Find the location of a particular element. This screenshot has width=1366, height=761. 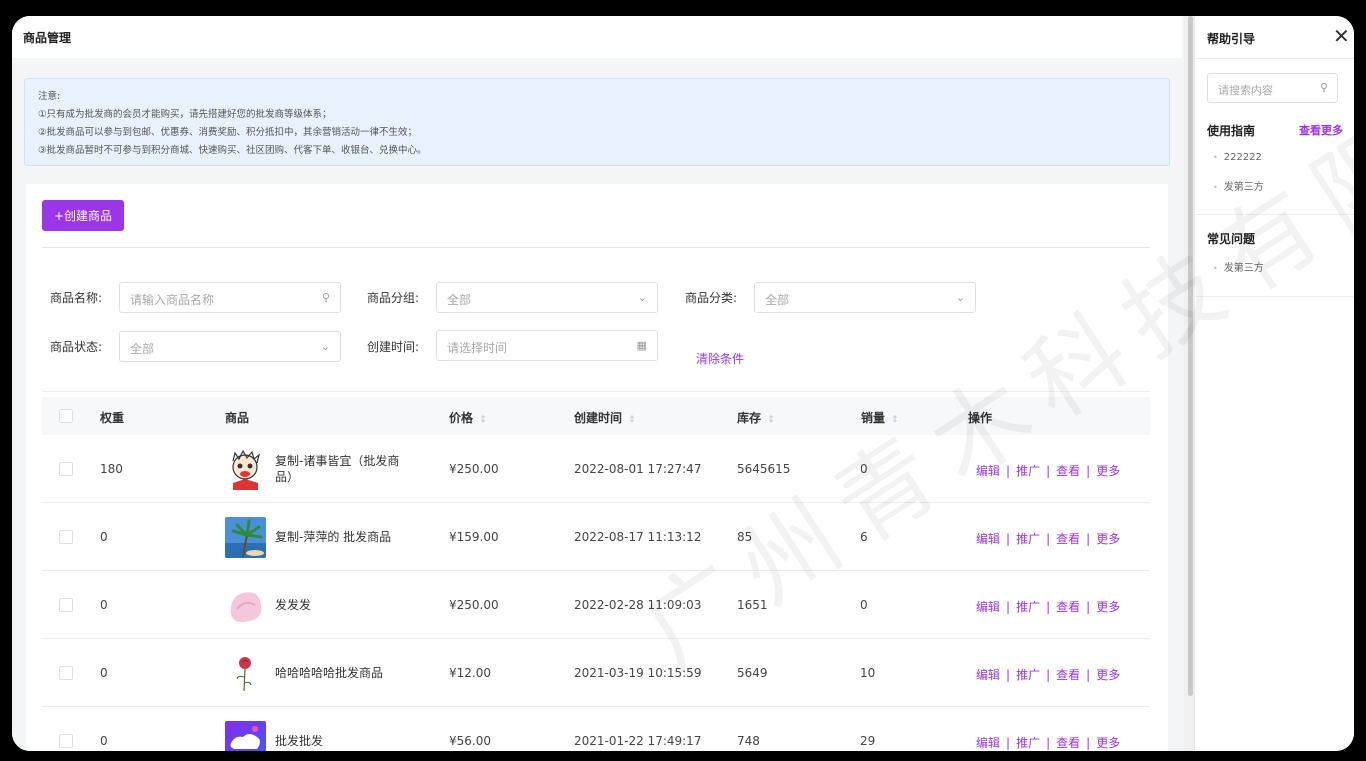

page-title: 商品管理 is located at coordinates (47, 38).